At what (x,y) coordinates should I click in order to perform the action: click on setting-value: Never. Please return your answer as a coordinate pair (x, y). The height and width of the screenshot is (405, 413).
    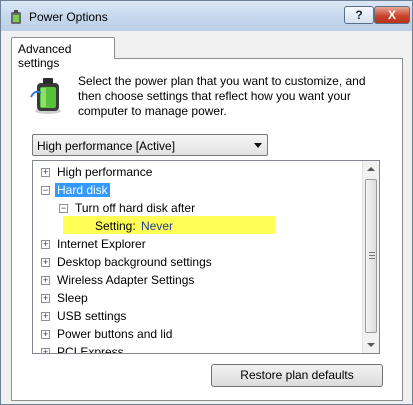
    Looking at the image, I should click on (157, 226).